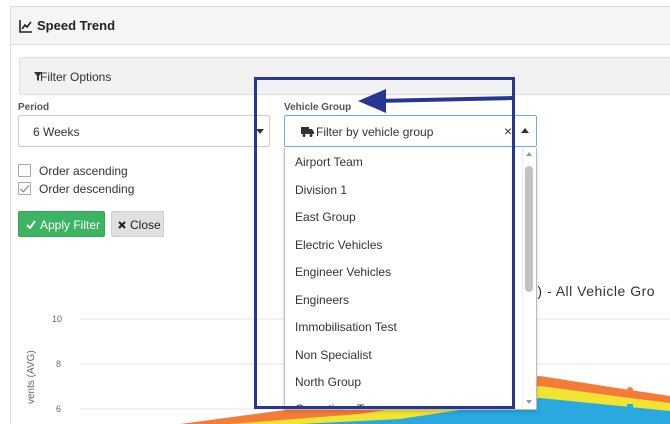  I want to click on dropdown-option: Electric Vehicles, so click(338, 245).